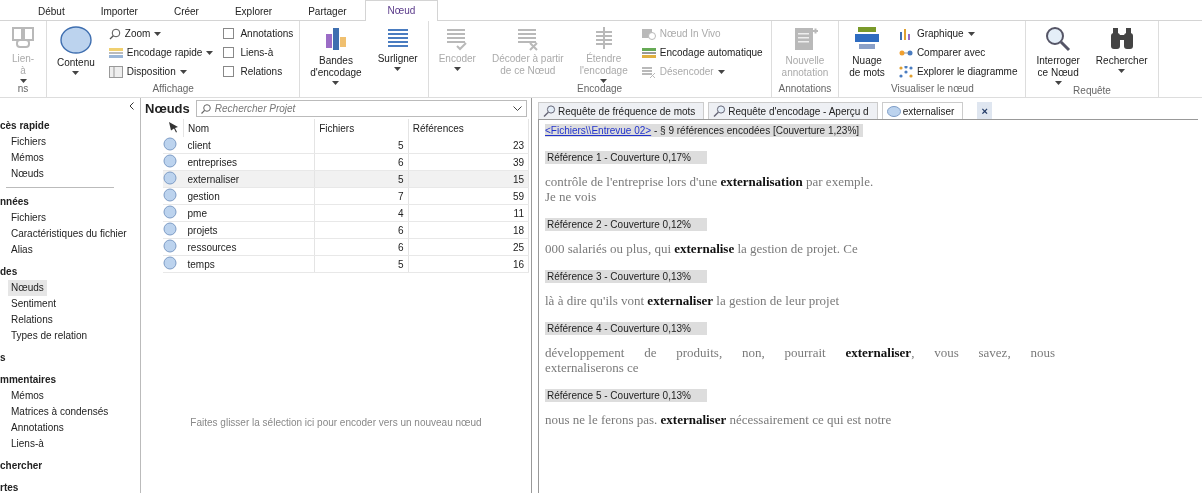  What do you see at coordinates (468, 213) in the screenshot?
I see `table-cell: 11` at bounding box center [468, 213].